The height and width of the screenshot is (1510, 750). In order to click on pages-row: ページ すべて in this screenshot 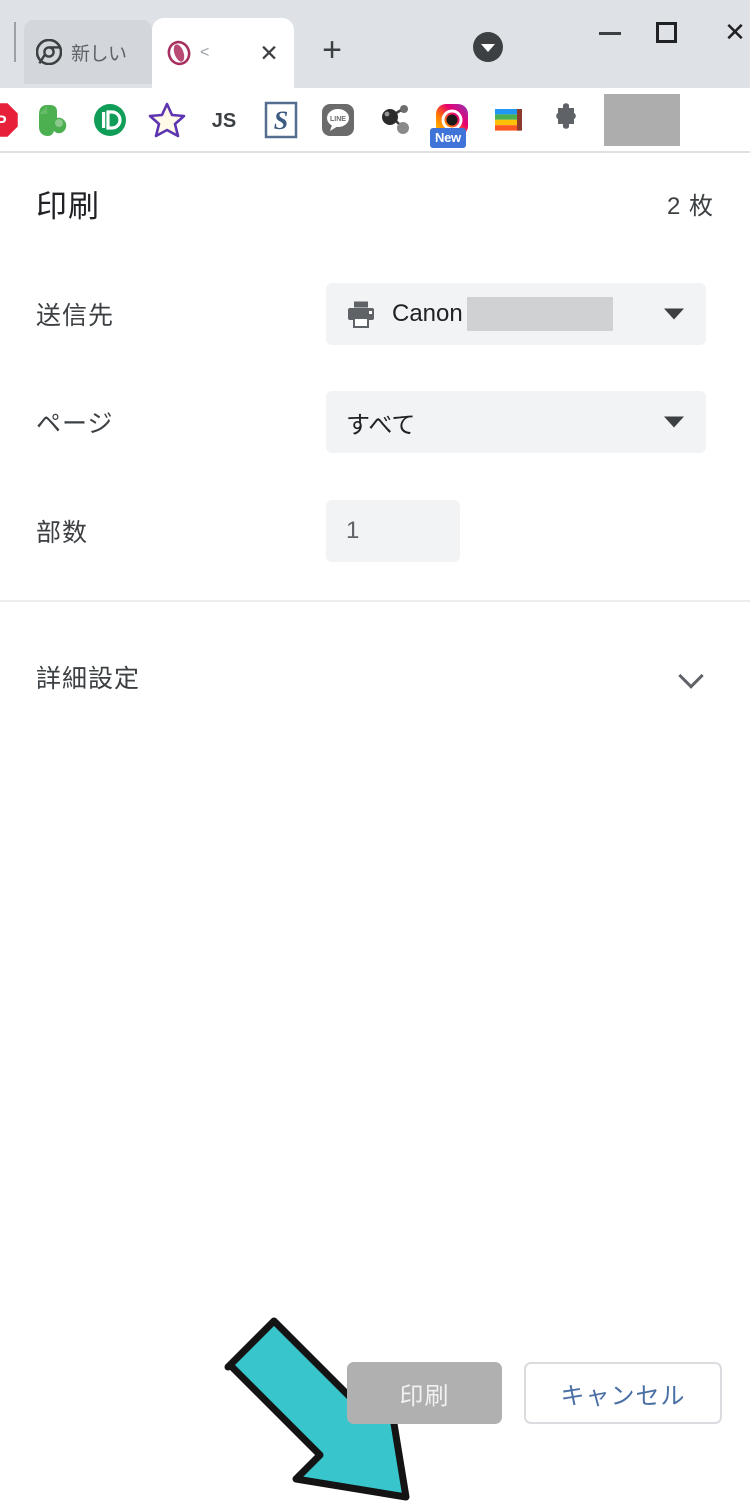, I will do `click(375, 422)`.